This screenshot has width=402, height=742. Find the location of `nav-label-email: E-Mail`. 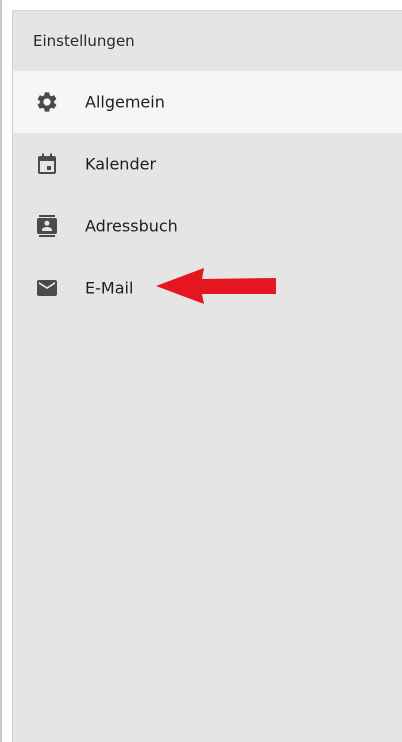

nav-label-email: E-Mail is located at coordinates (109, 288).